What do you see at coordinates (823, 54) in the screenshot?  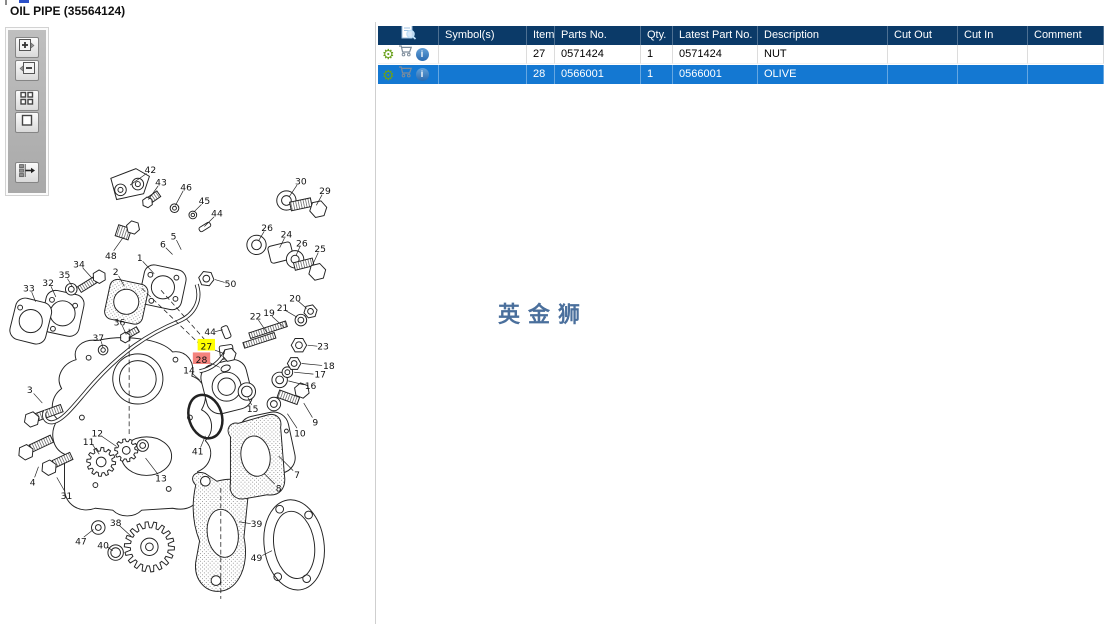 I see `cell-description: NUT` at bounding box center [823, 54].